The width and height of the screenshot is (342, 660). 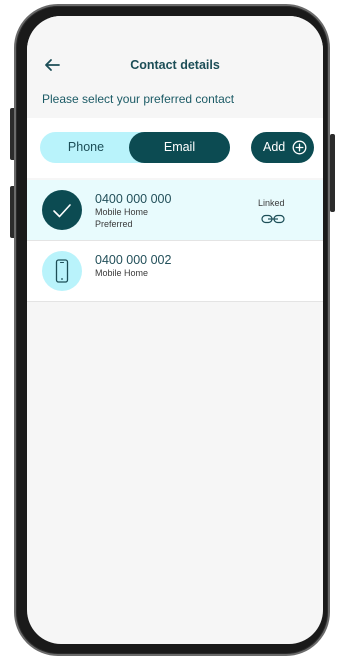 What do you see at coordinates (114, 224) in the screenshot?
I see `preferred-label: Preferred` at bounding box center [114, 224].